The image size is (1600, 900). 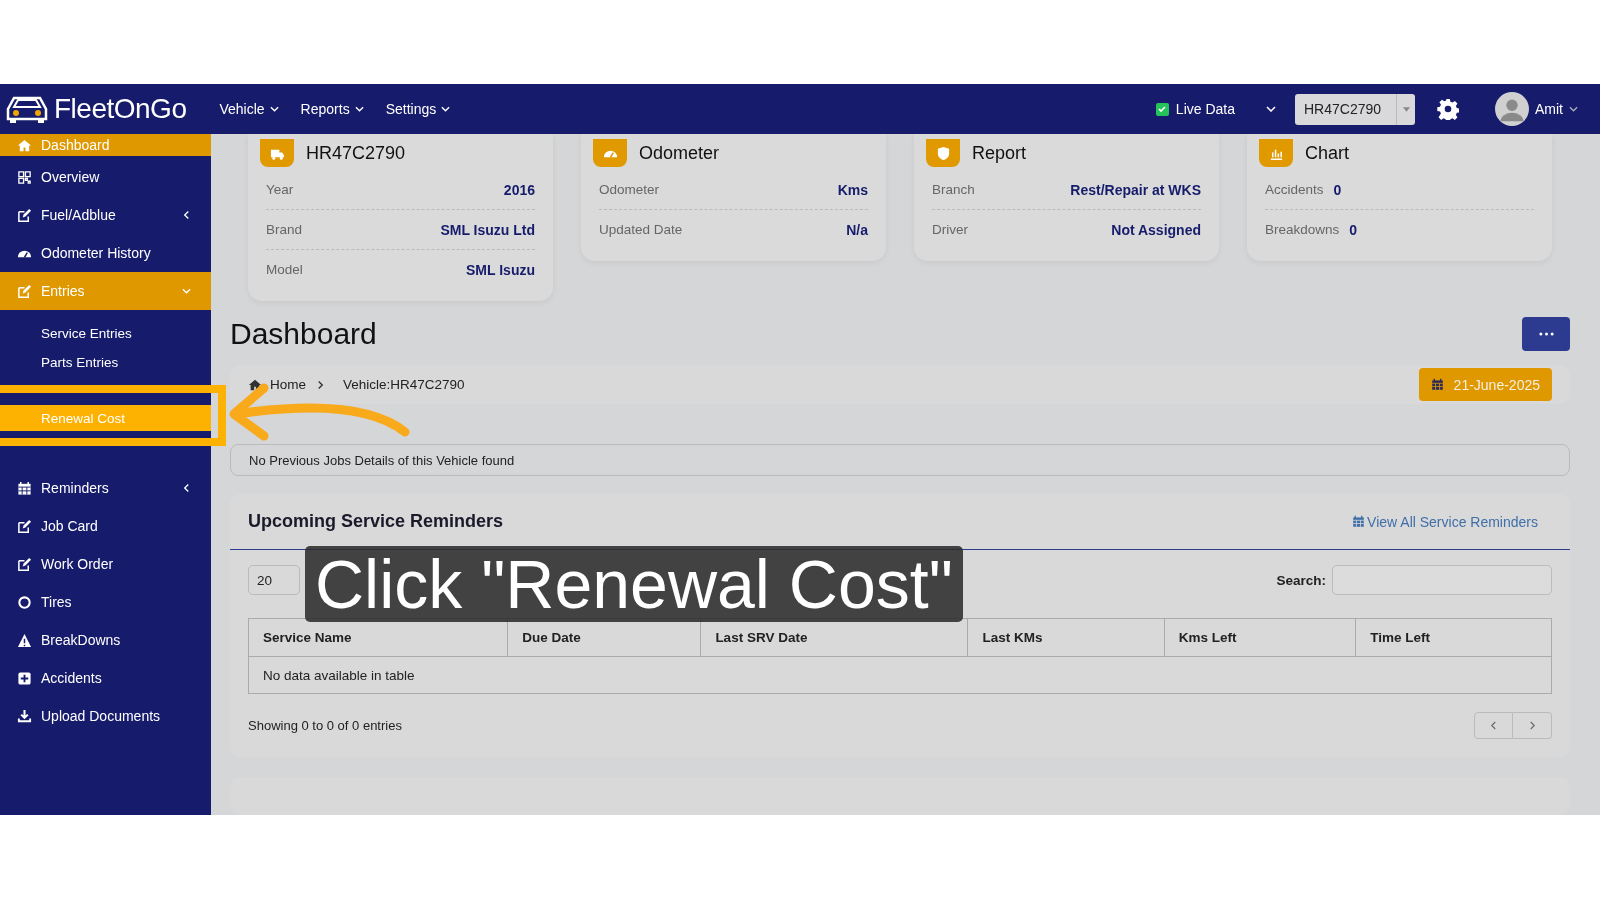 I want to click on sidebar-subitem: Service Entries, so click(x=105, y=333).